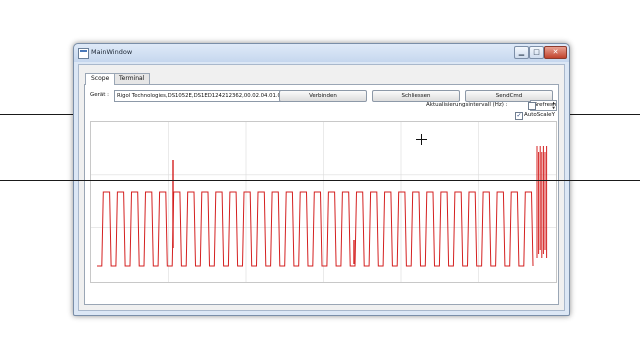  What do you see at coordinates (321, 53) in the screenshot?
I see `title-bar: MainWindow ▁ □ ✕` at bounding box center [321, 53].